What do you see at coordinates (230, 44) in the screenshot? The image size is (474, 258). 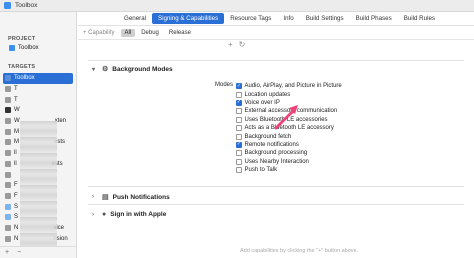 I see `add-icon: +` at bounding box center [230, 44].